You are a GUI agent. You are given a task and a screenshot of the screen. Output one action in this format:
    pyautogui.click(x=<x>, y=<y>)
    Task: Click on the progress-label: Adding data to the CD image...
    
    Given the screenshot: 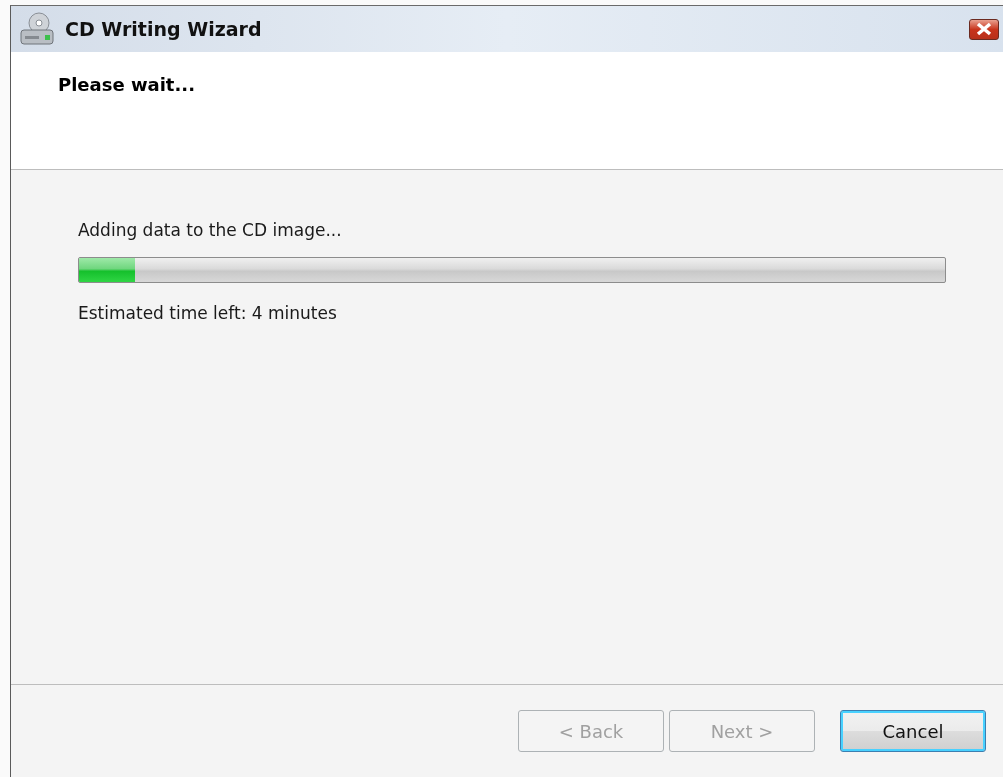 What is the action you would take?
    pyautogui.click(x=210, y=230)
    